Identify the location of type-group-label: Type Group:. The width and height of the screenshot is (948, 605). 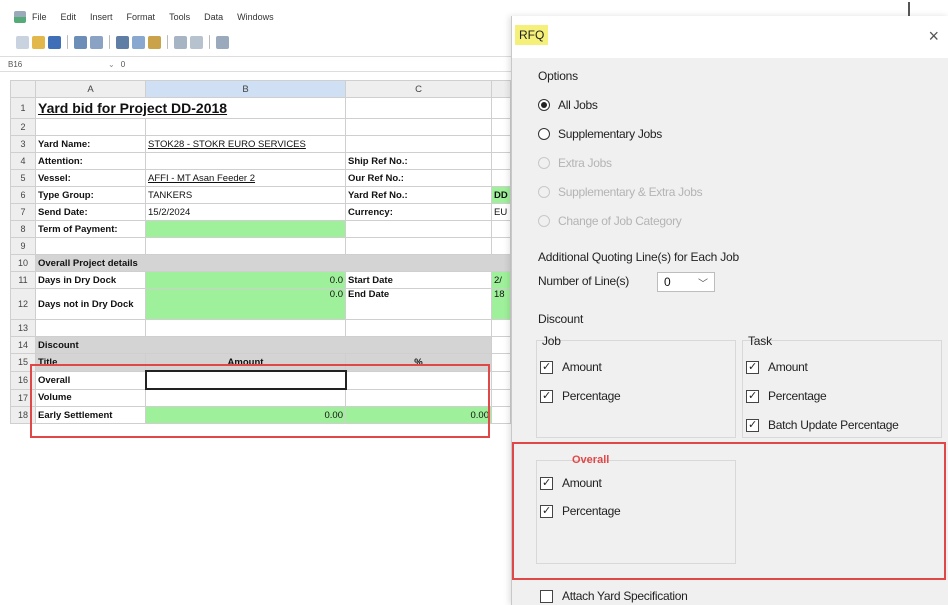
(90, 195).